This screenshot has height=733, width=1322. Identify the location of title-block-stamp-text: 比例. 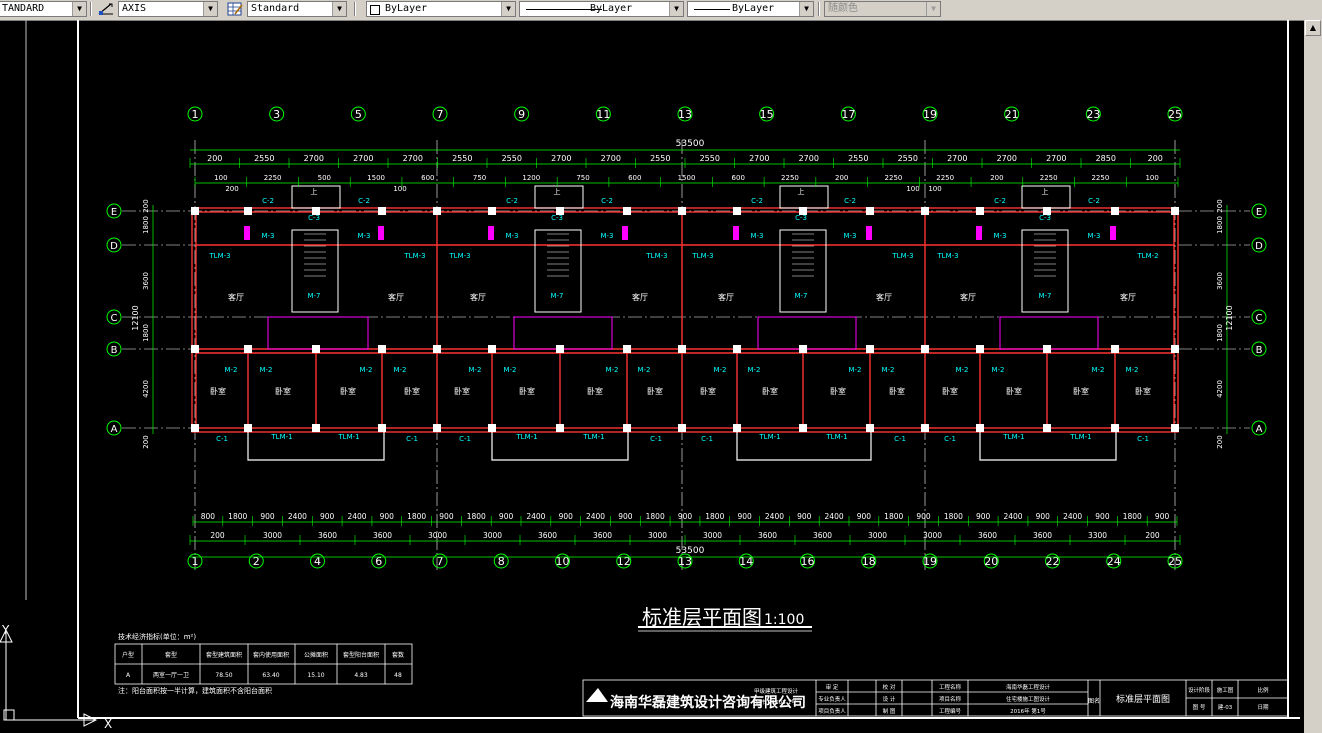
(1263, 690).